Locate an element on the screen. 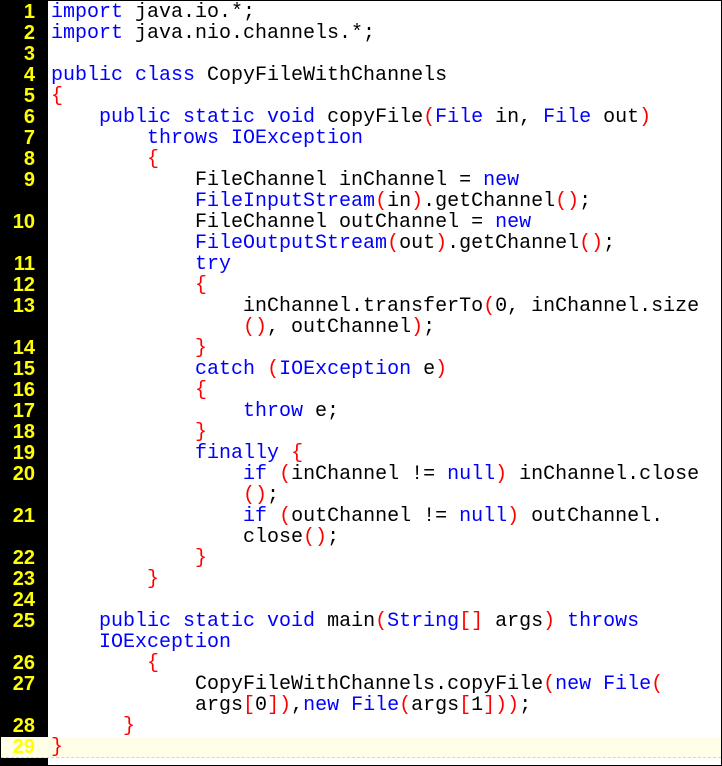 This screenshot has width=722, height=766. code-text: if (outChannel != null) outChannel. is located at coordinates (357, 516).